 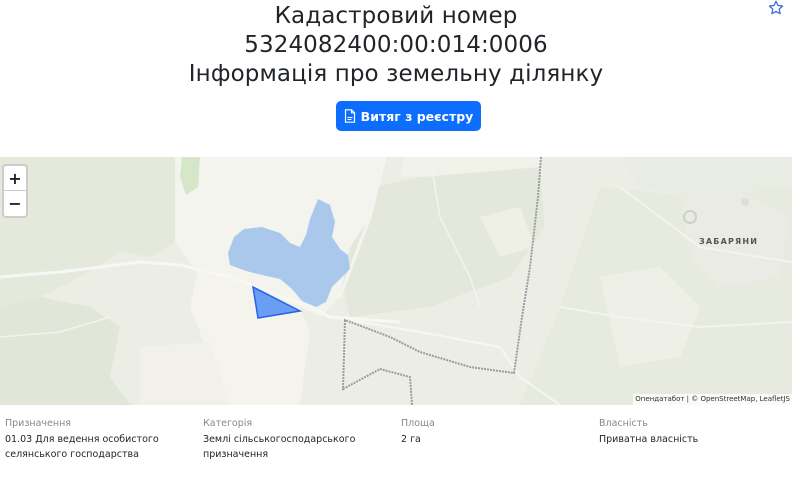 I want to click on zoom-control: + −, so click(x=15, y=191).